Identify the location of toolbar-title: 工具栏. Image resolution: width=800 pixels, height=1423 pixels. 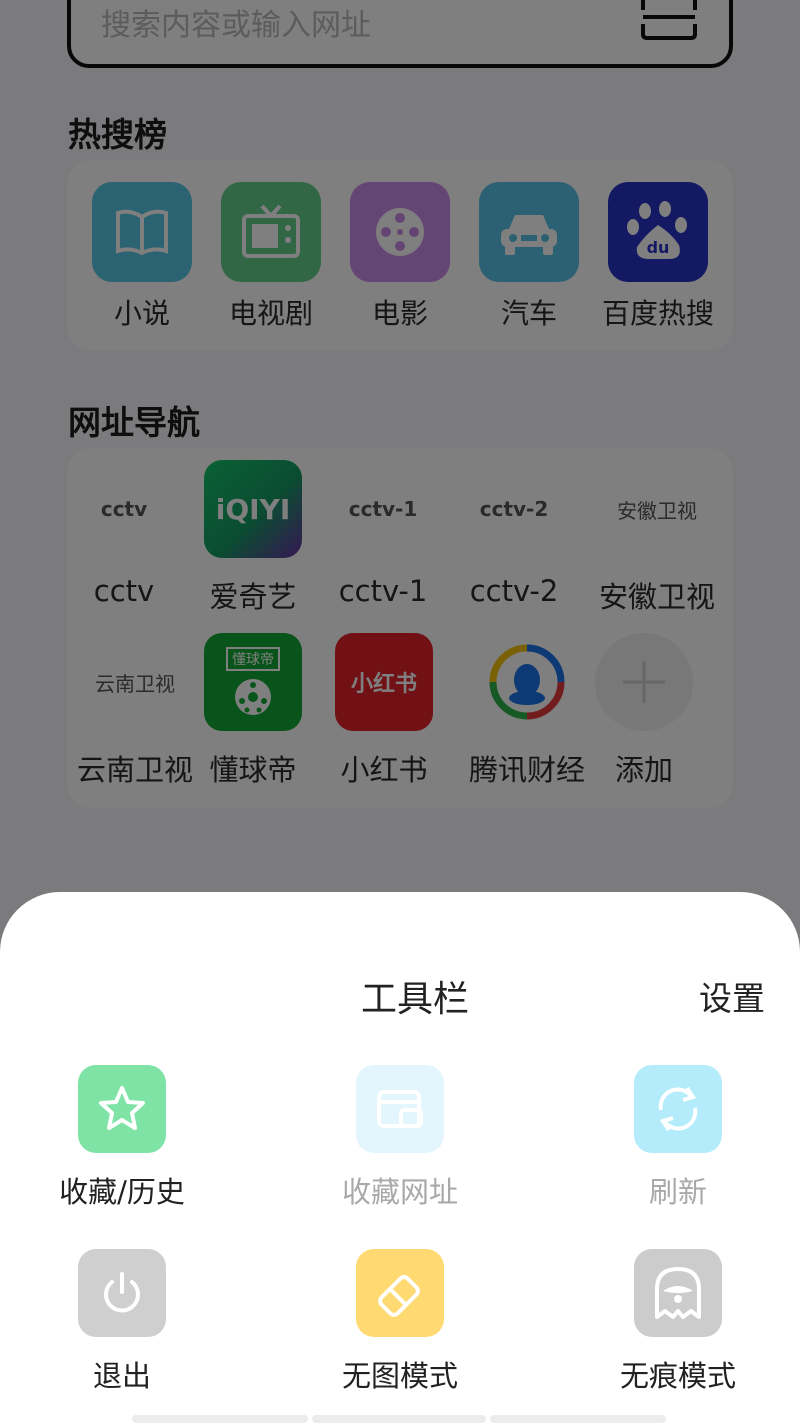
(414, 999).